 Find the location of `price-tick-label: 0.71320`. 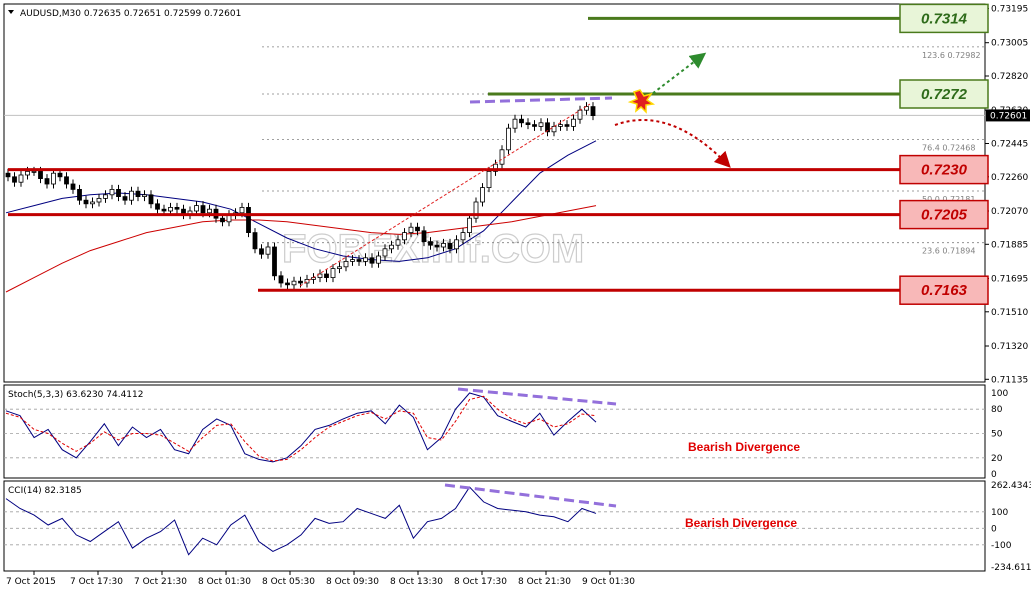

price-tick-label: 0.71320 is located at coordinates (1009, 347).